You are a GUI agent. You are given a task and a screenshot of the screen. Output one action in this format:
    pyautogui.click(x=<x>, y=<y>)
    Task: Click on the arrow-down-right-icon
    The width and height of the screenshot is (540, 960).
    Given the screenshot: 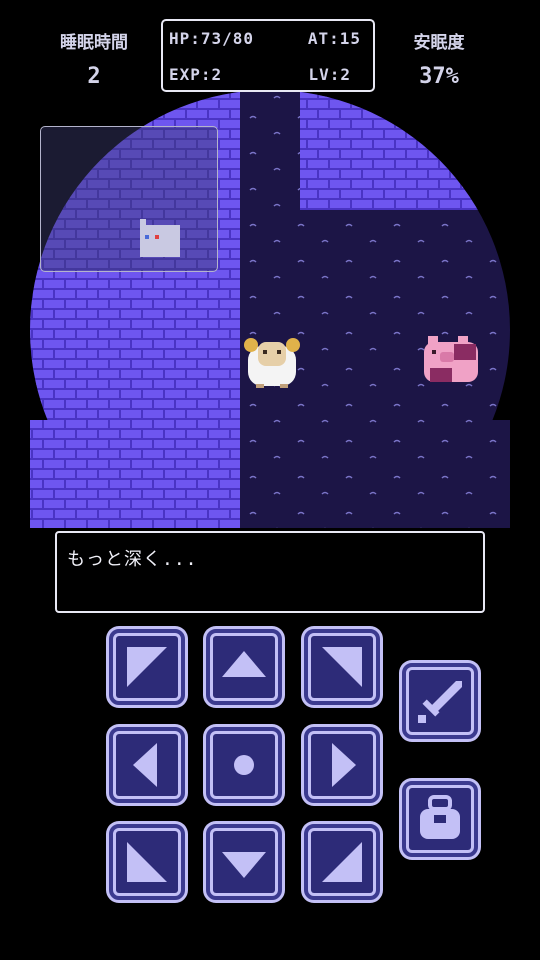 What is the action you would take?
    pyautogui.click(x=342, y=862)
    